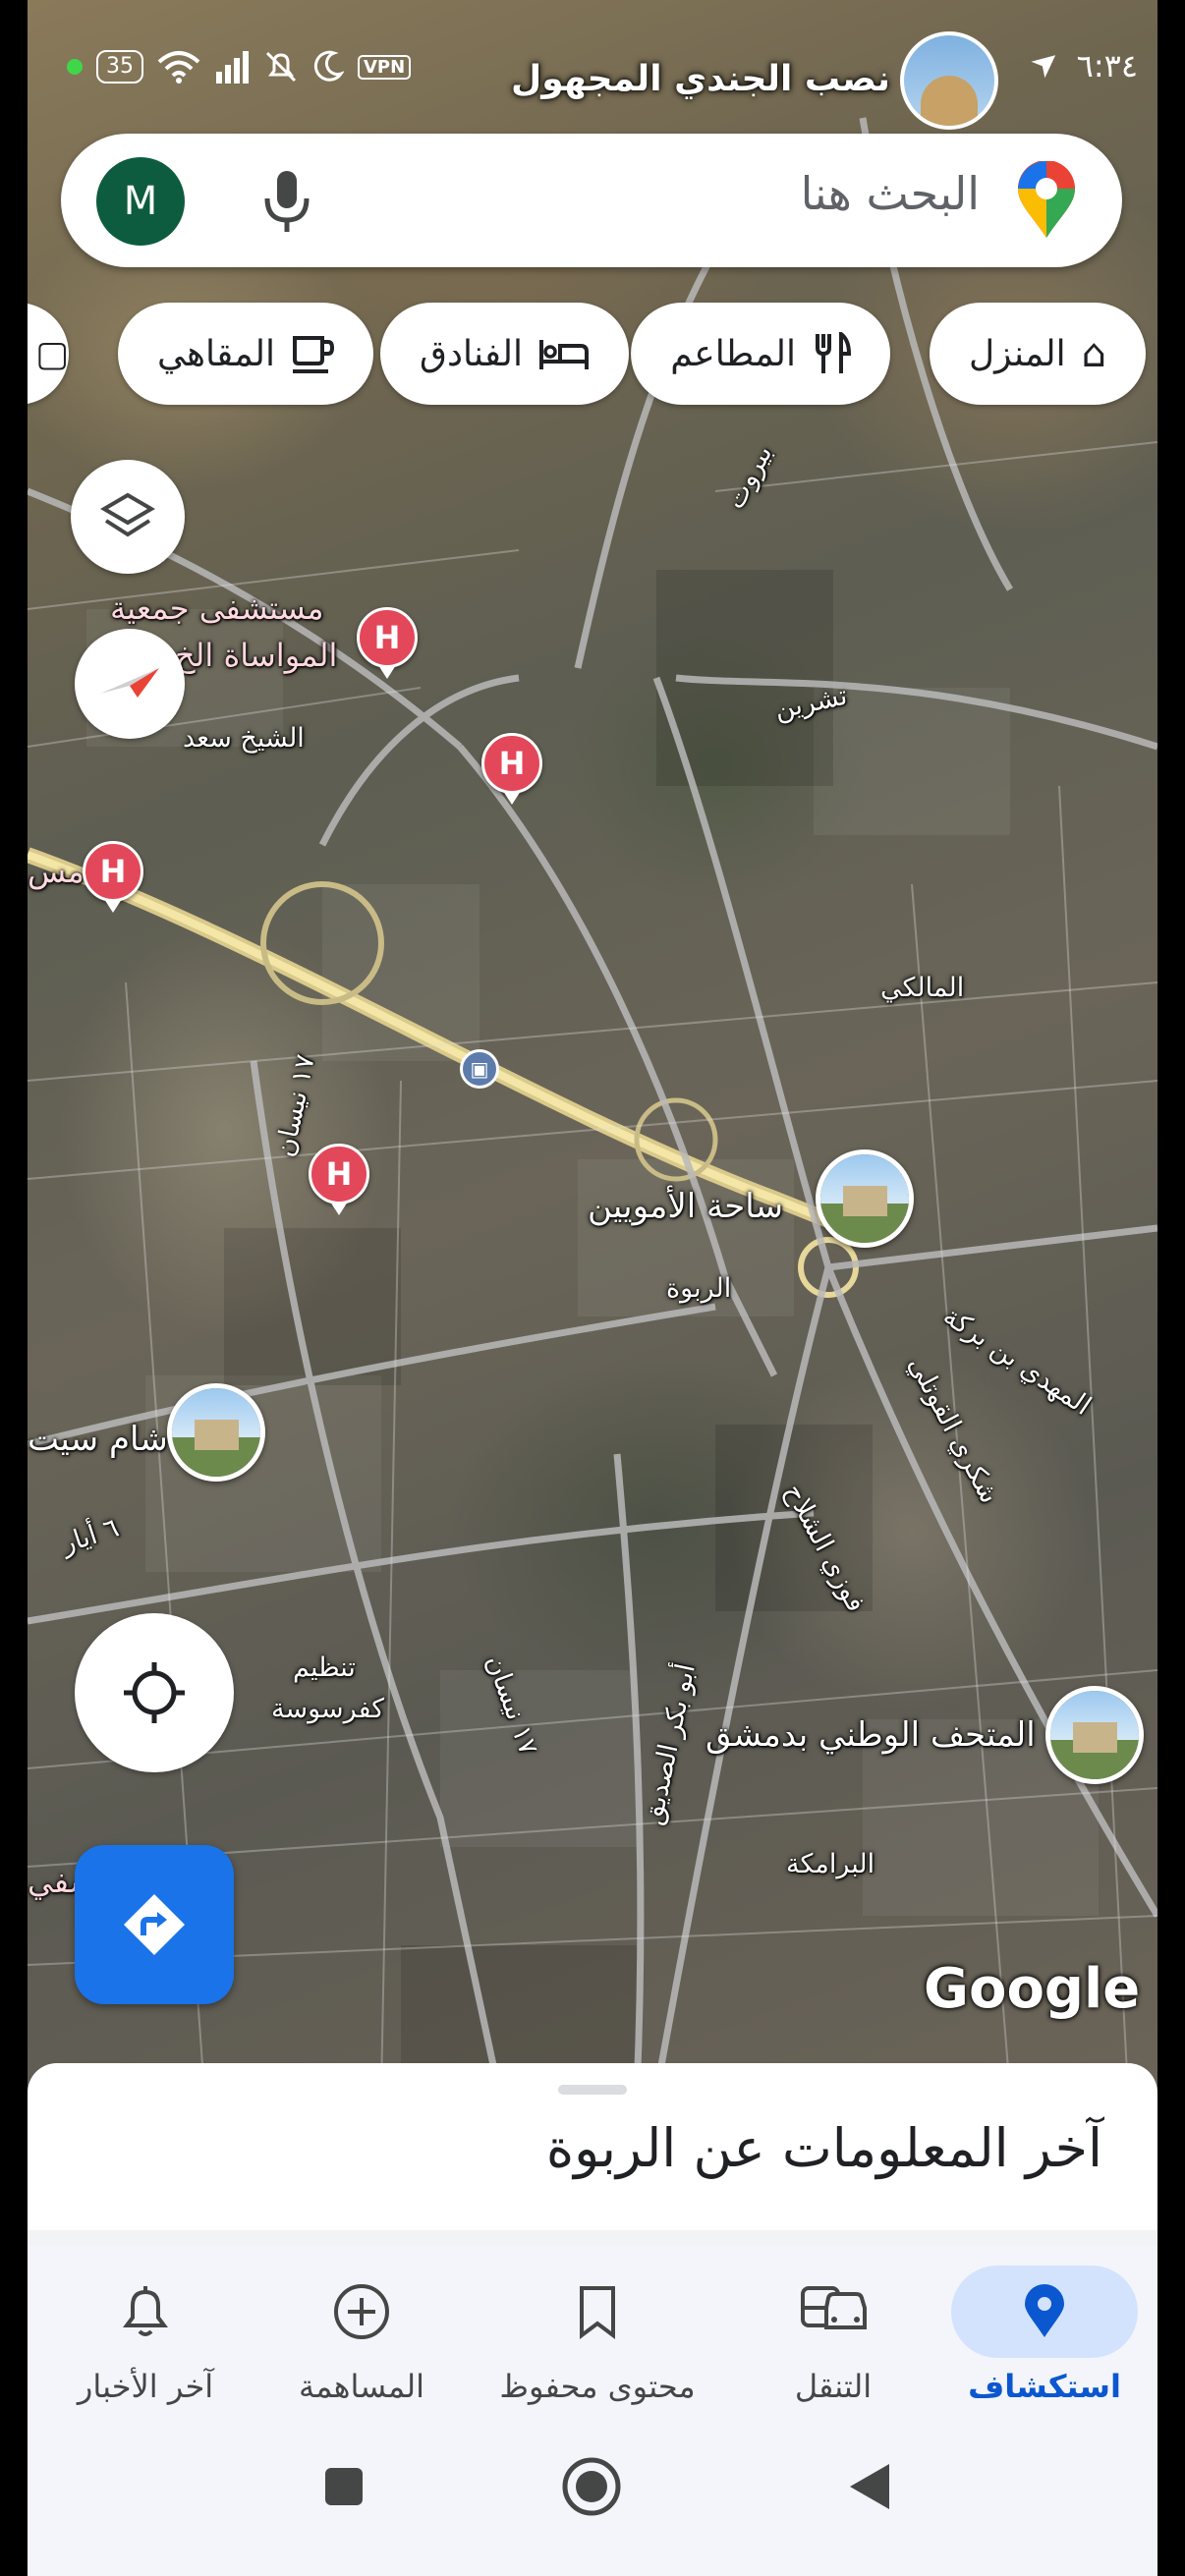  Describe the element at coordinates (831, 1864) in the screenshot. I see `map-label-baramkeh: البرامكة` at that location.